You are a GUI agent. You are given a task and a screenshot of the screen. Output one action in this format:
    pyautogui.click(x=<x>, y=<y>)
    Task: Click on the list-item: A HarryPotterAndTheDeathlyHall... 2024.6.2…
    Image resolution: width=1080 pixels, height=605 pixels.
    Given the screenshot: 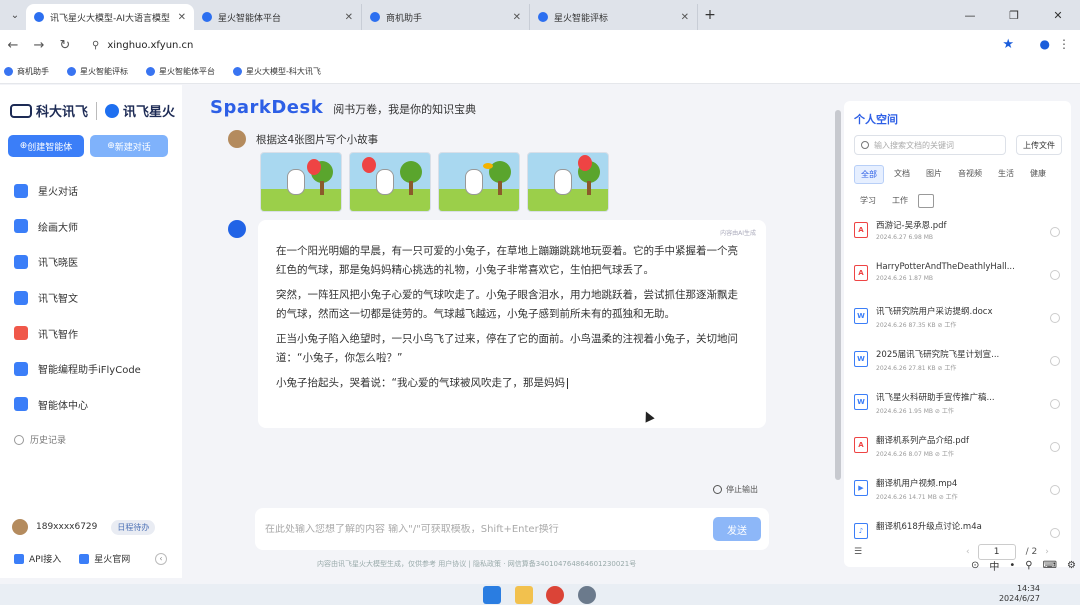 What is the action you would take?
    pyautogui.click(x=959, y=281)
    